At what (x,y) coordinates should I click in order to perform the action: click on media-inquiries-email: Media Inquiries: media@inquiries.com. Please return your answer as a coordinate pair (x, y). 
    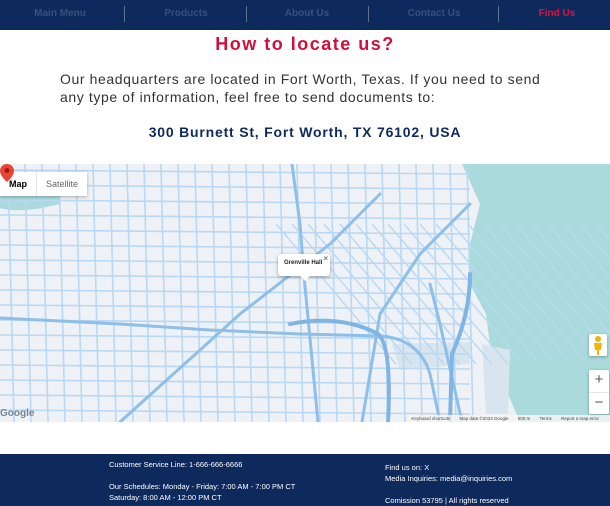
    Looking at the image, I should click on (448, 478).